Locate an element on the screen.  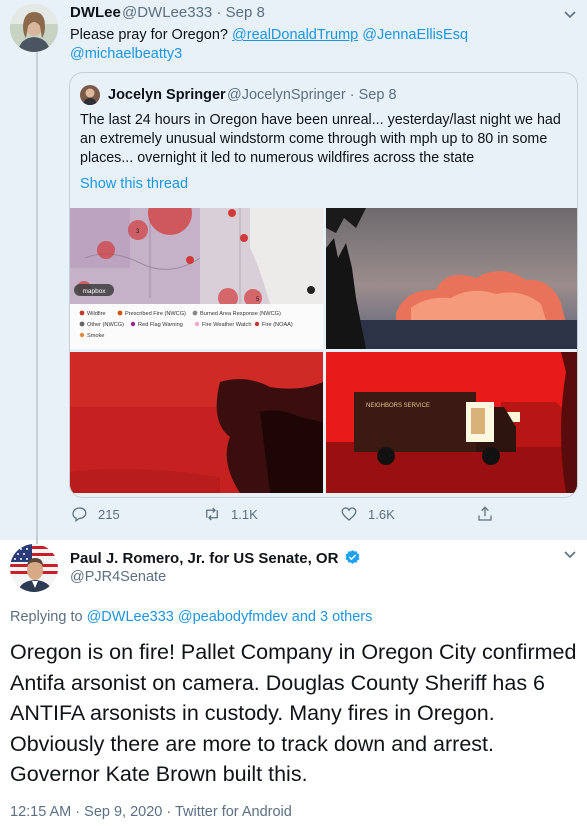
romero-avatar is located at coordinates (34, 568).